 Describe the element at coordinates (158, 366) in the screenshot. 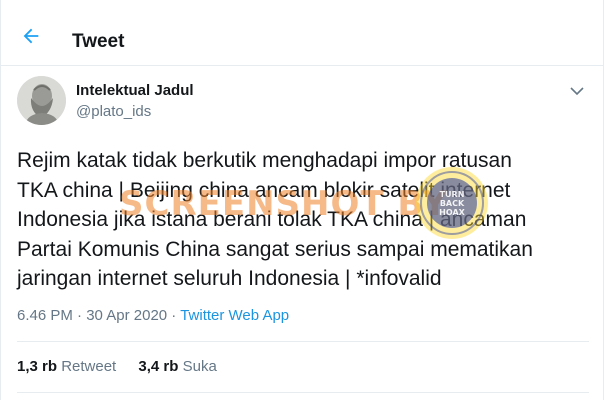

I see `likes-count: 3,4 rb` at that location.